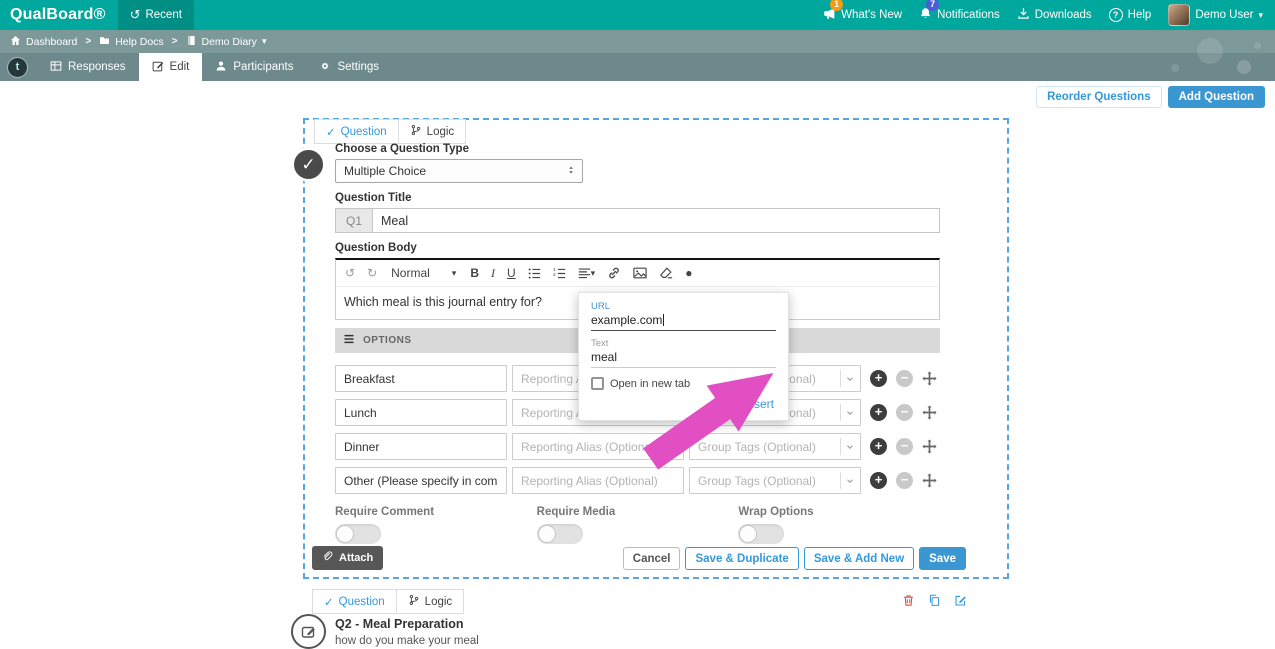 This screenshot has width=1275, height=649. I want to click on whats-new-label: What's New, so click(872, 15).